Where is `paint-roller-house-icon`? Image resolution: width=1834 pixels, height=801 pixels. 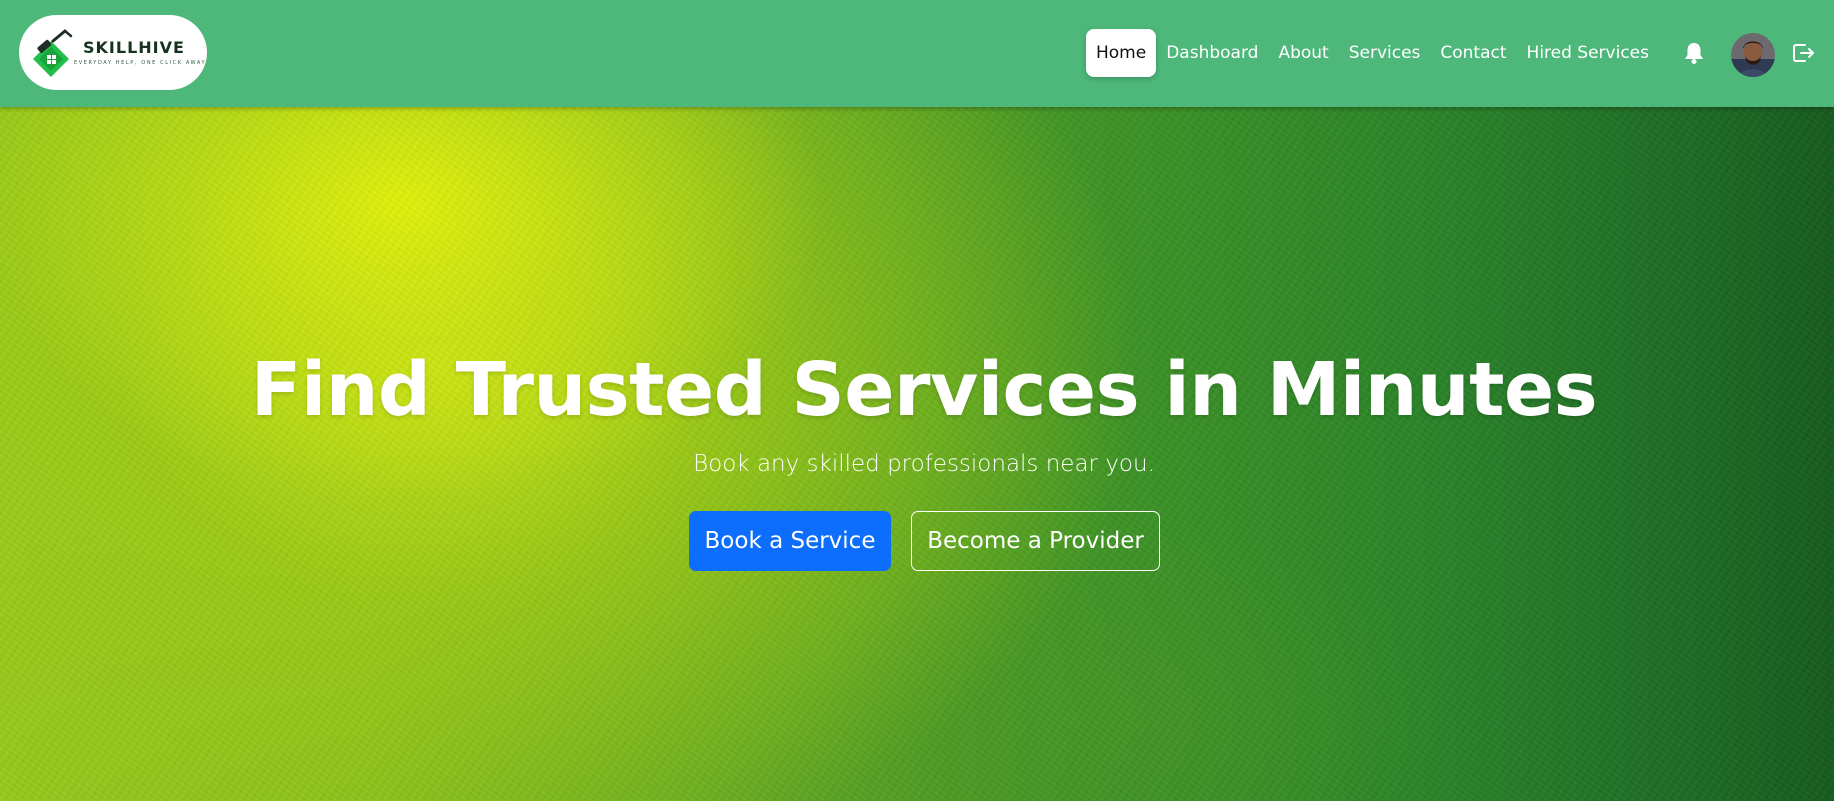 paint-roller-house-icon is located at coordinates (53, 53).